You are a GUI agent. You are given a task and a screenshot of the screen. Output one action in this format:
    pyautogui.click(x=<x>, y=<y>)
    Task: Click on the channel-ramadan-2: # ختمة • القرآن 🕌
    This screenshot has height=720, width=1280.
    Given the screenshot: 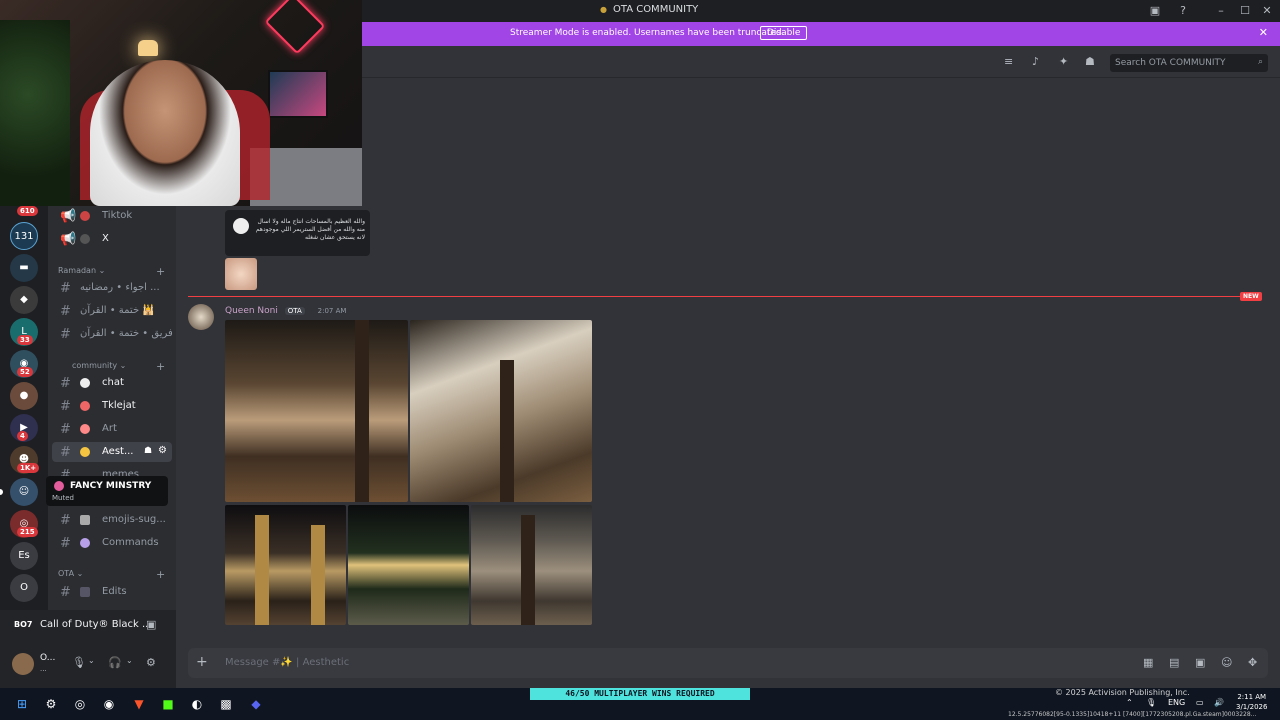 What is the action you would take?
    pyautogui.click(x=112, y=311)
    